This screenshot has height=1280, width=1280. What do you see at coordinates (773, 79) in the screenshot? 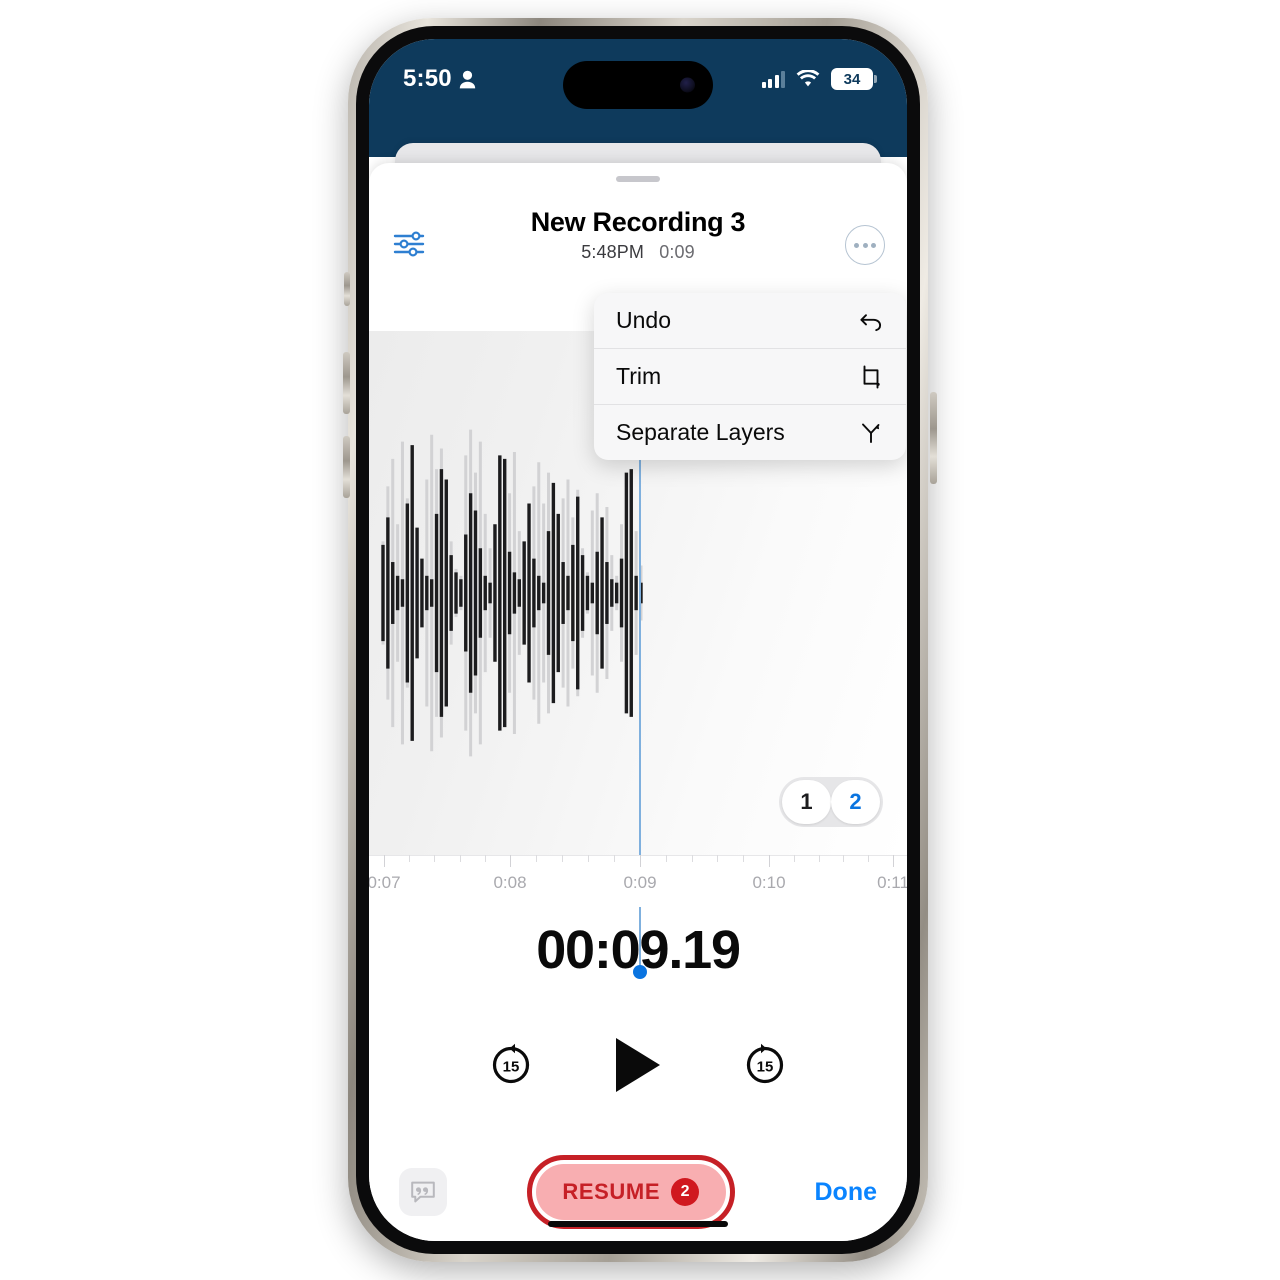
I see `cellular-signal-icon` at bounding box center [773, 79].